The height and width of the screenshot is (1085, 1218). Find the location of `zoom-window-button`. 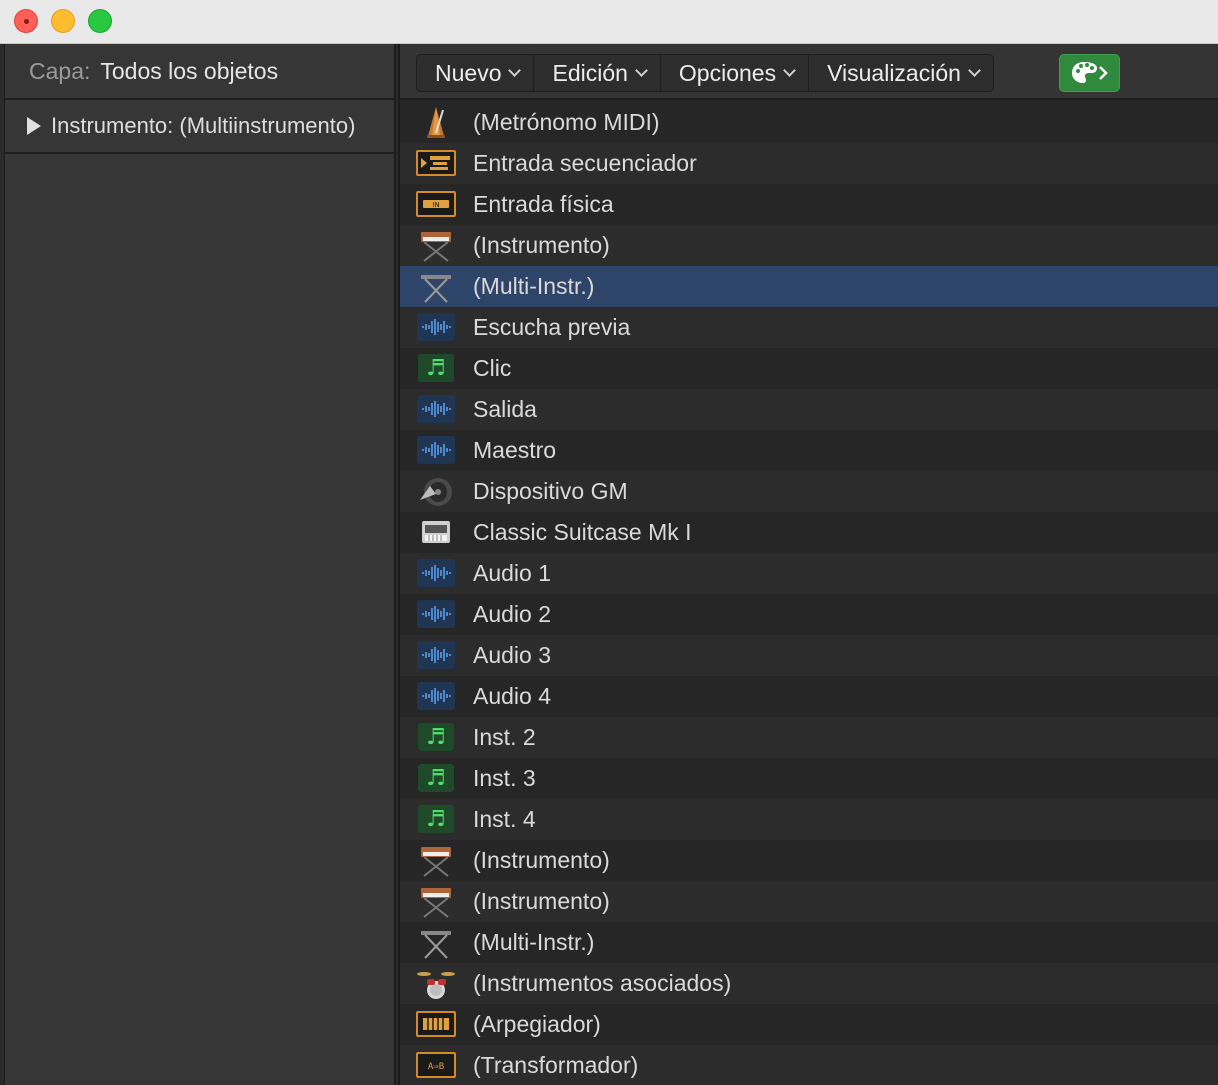

zoom-window-button is located at coordinates (100, 21).